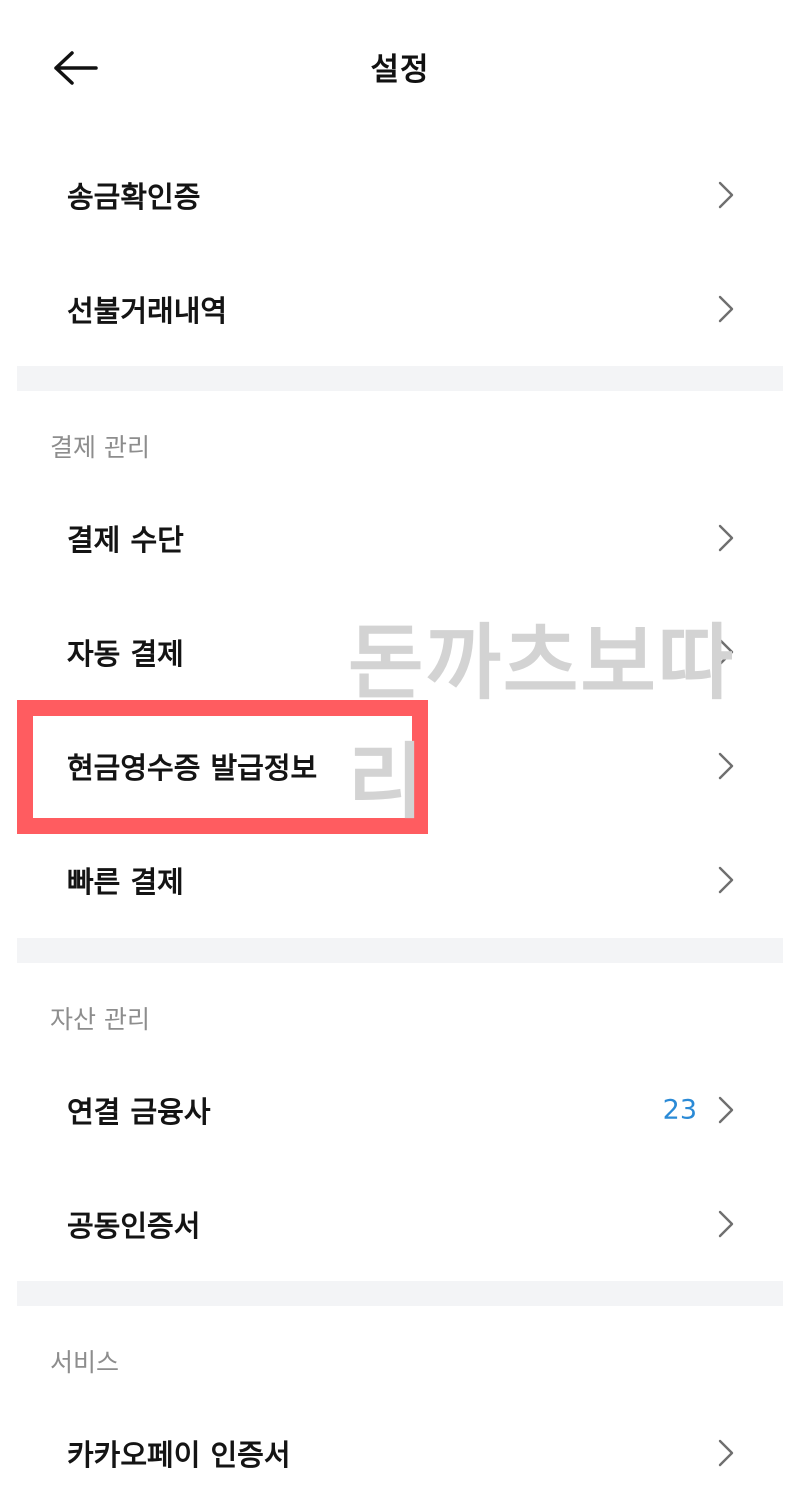  What do you see at coordinates (125, 654) in the screenshot?
I see `menu-item-label: 자동 결제` at bounding box center [125, 654].